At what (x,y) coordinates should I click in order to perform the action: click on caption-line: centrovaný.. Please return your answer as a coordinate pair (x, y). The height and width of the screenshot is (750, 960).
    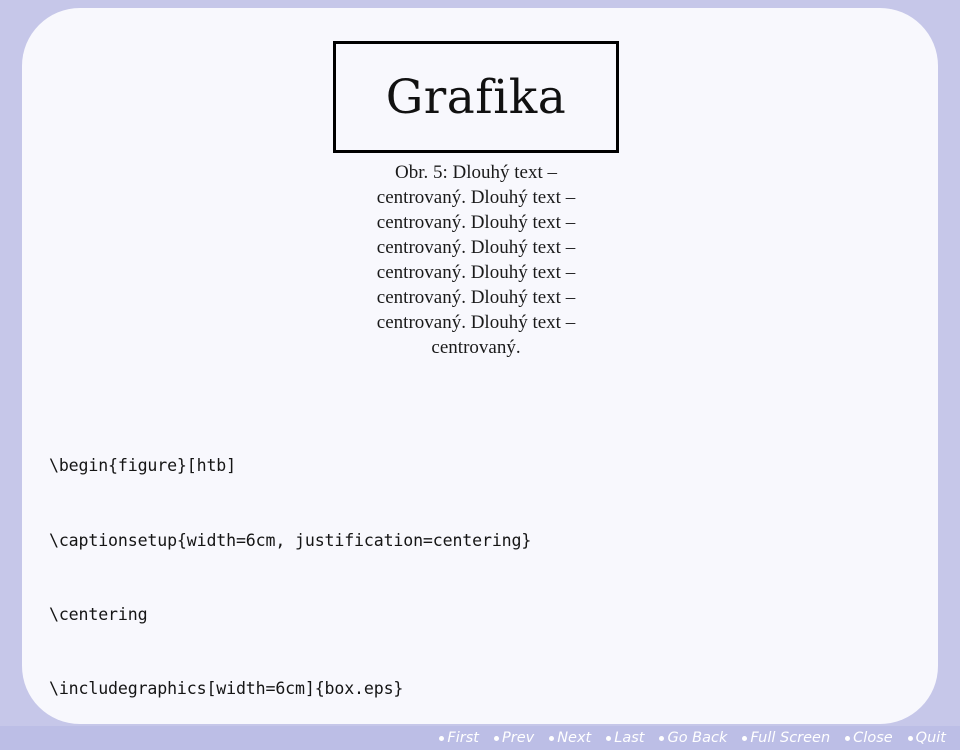
    Looking at the image, I should click on (476, 347).